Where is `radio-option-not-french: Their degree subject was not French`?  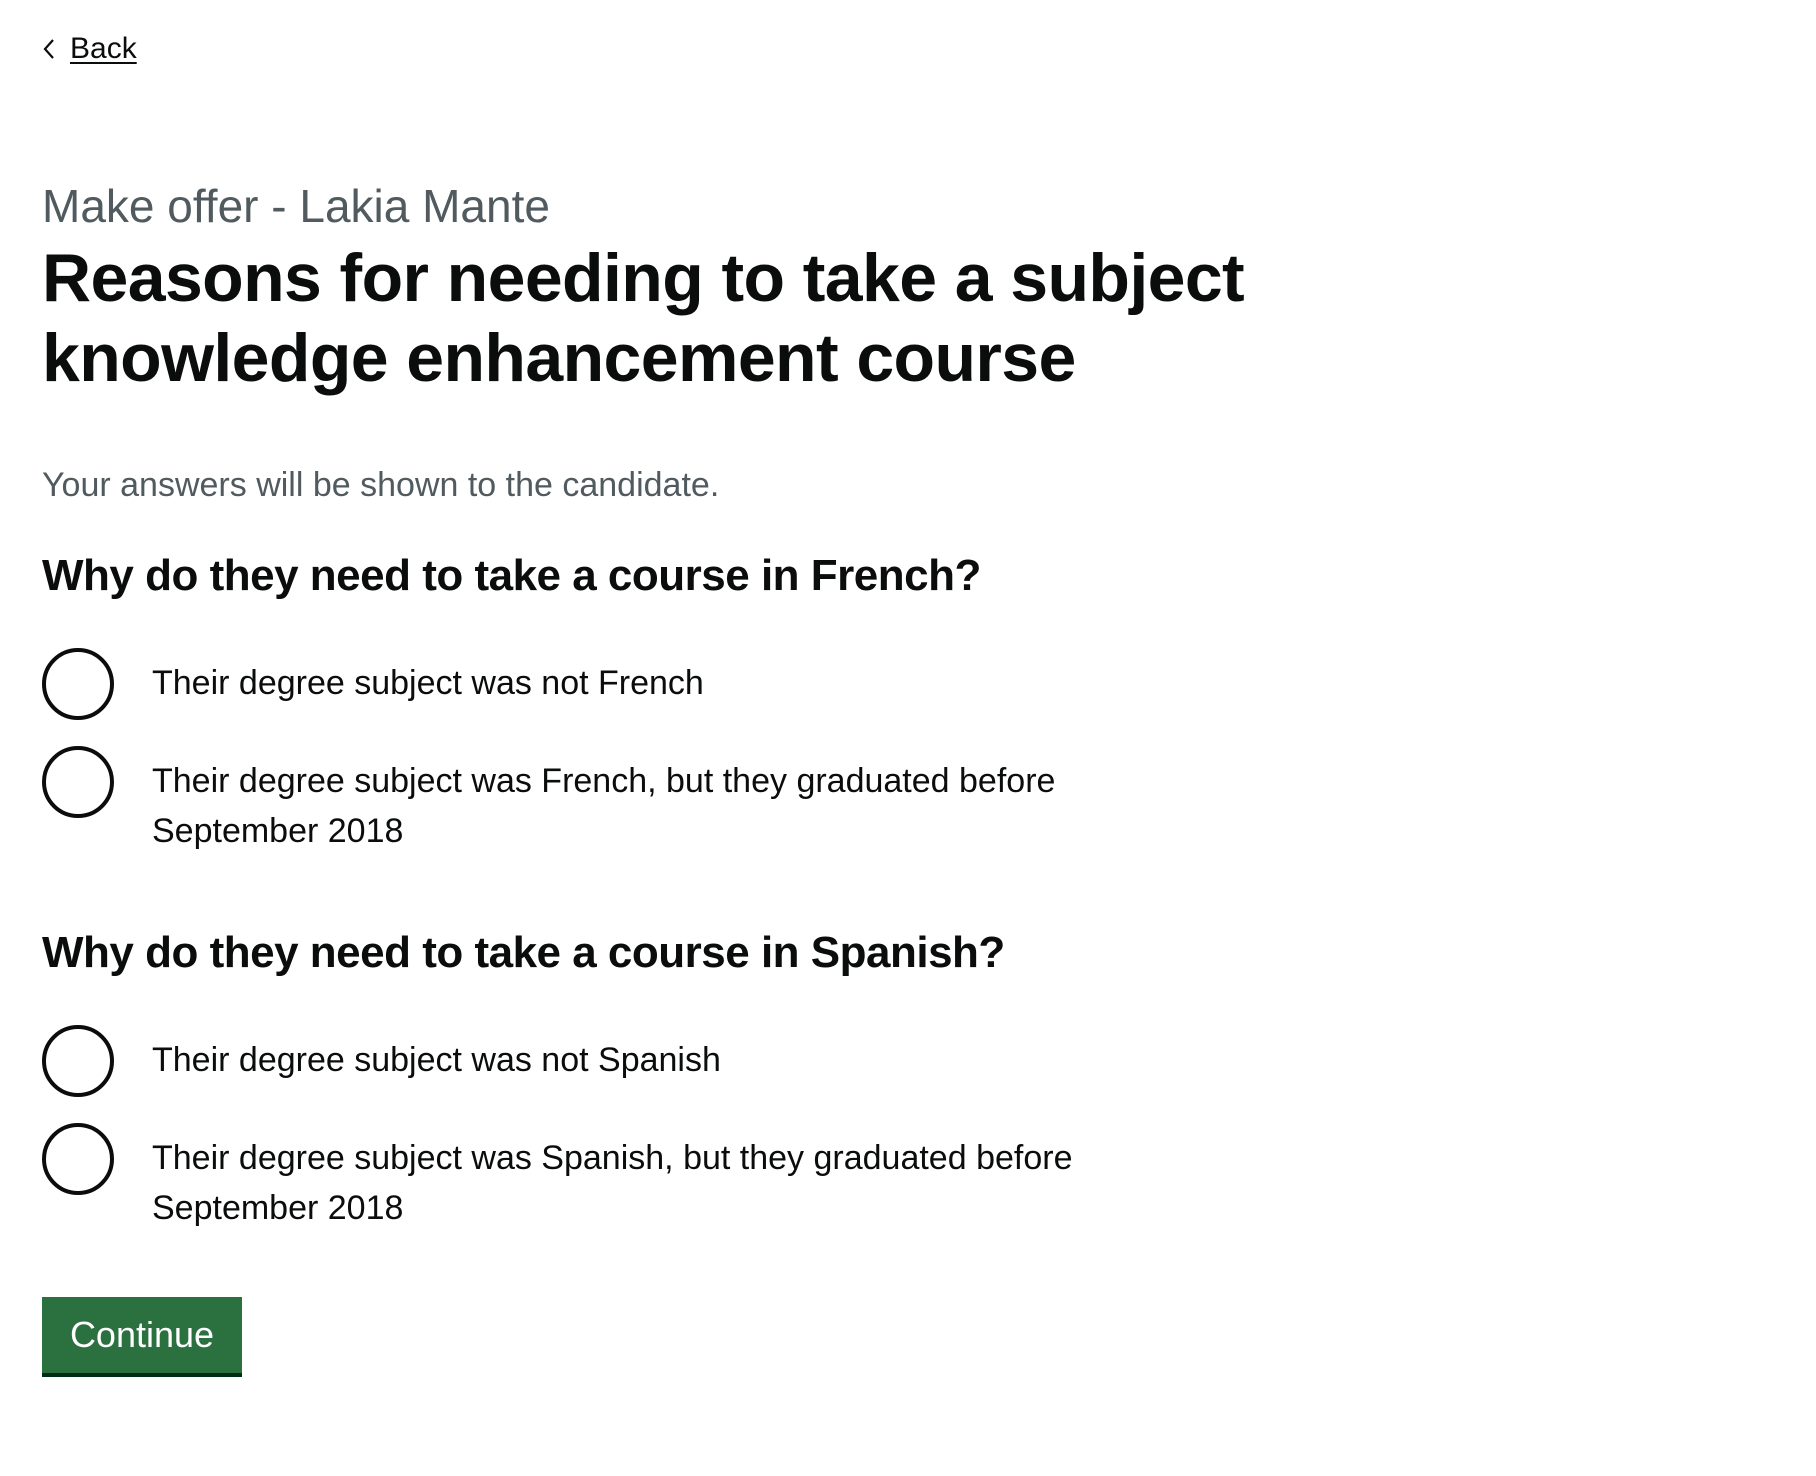 radio-option-not-french: Their degree subject was not French is located at coordinates (692, 684).